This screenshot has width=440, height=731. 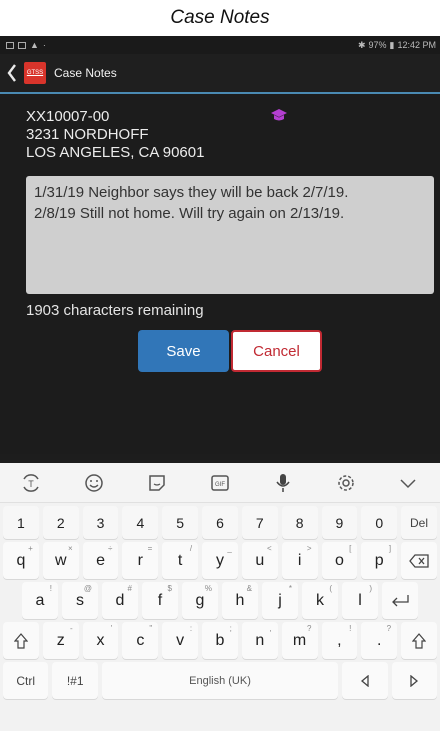 I want to click on key-3: 3, so click(x=100, y=522).